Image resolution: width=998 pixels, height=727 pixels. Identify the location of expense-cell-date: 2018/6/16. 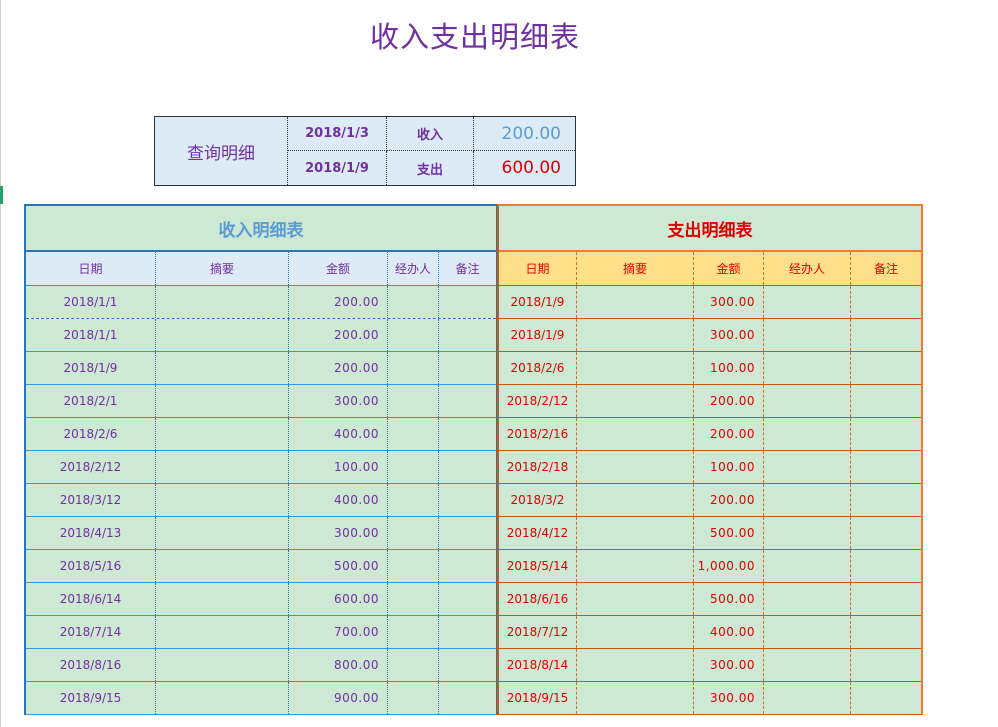
(537, 599).